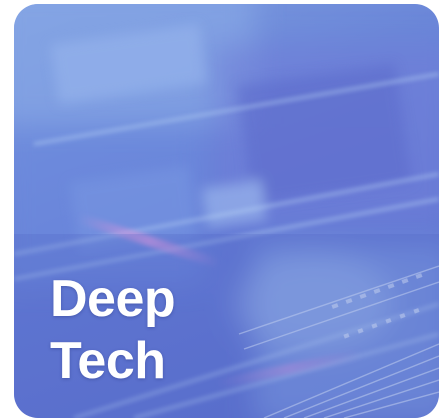 The image size is (439, 418). I want to click on card-title-line-2: Tech, so click(108, 361).